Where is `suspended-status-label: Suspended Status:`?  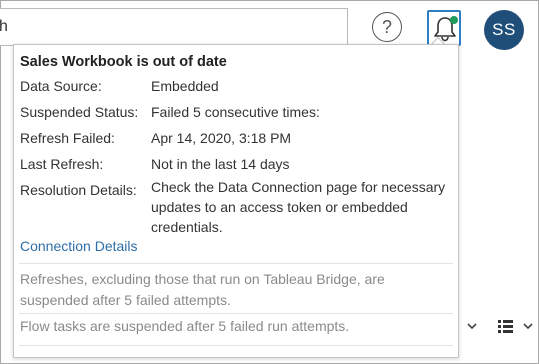
suspended-status-label: Suspended Status: is located at coordinates (79, 112).